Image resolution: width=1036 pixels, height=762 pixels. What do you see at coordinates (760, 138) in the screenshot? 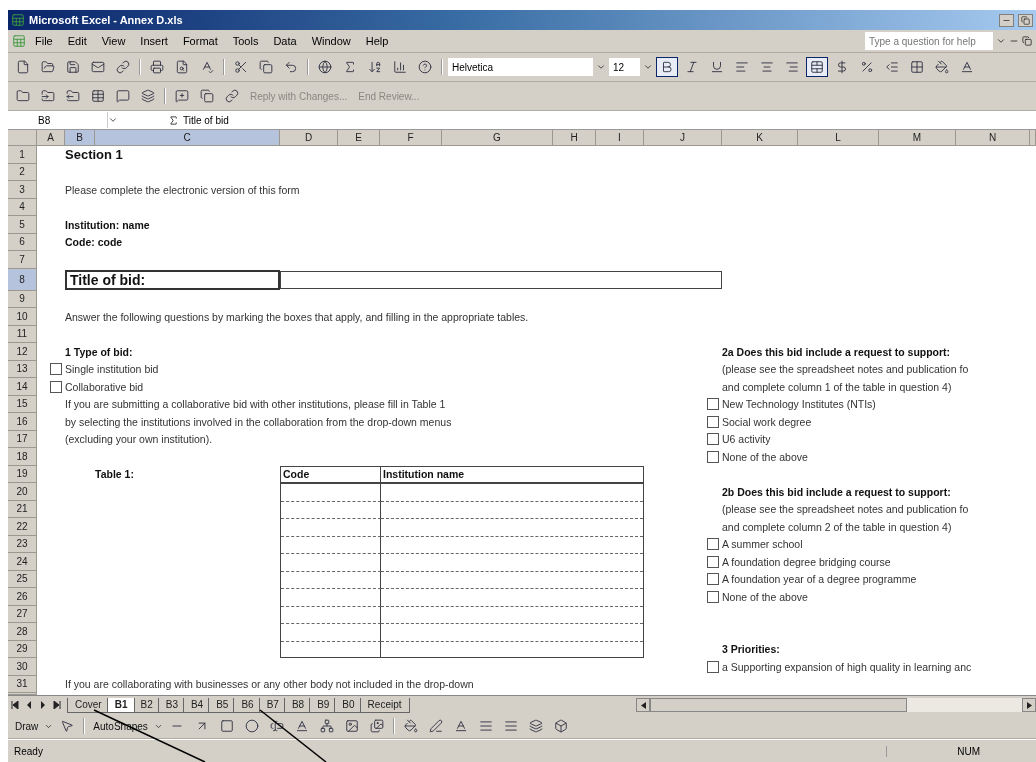
I see `column-header: K` at bounding box center [760, 138].